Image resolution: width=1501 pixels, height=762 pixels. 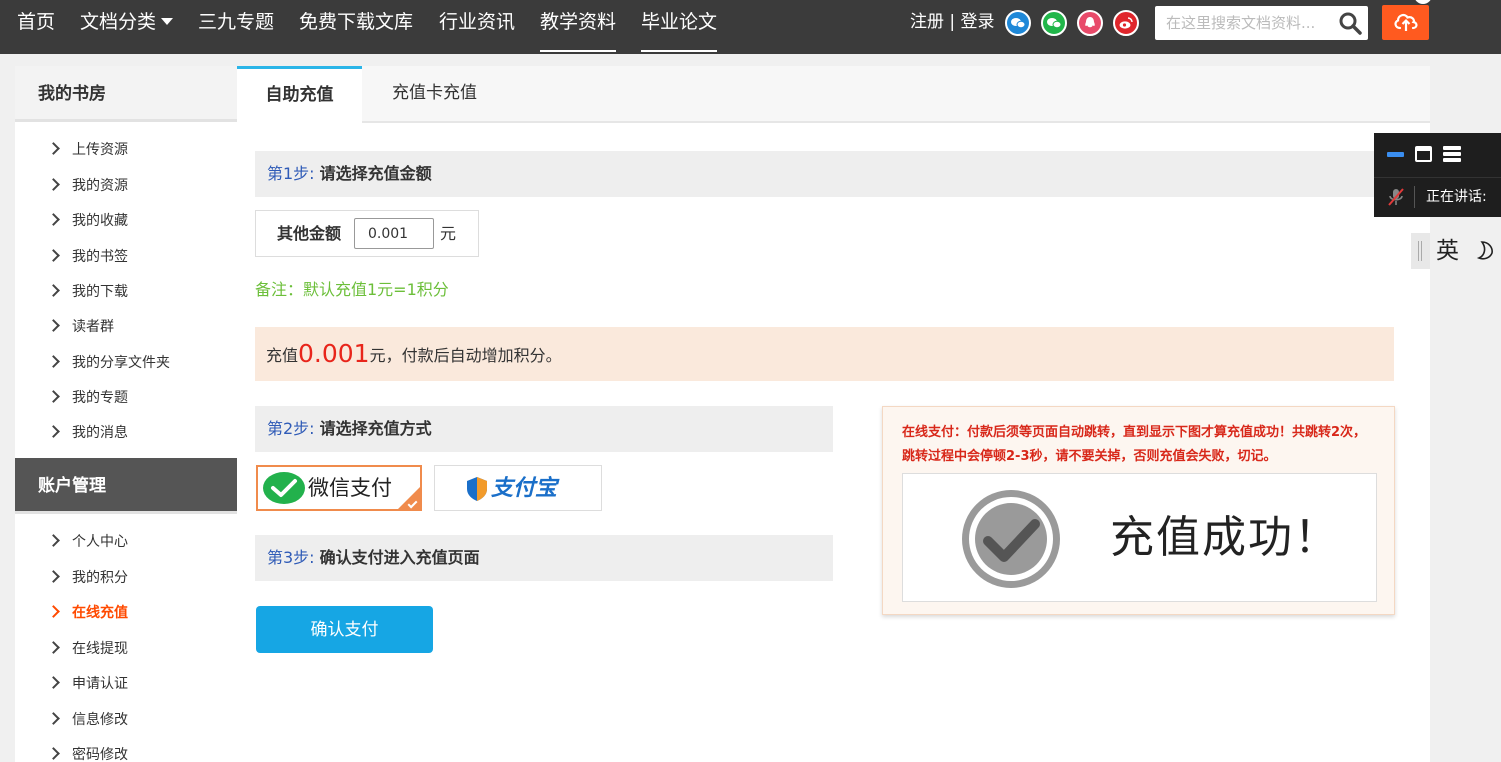 What do you see at coordinates (978, 22) in the screenshot?
I see `login-link: 登录` at bounding box center [978, 22].